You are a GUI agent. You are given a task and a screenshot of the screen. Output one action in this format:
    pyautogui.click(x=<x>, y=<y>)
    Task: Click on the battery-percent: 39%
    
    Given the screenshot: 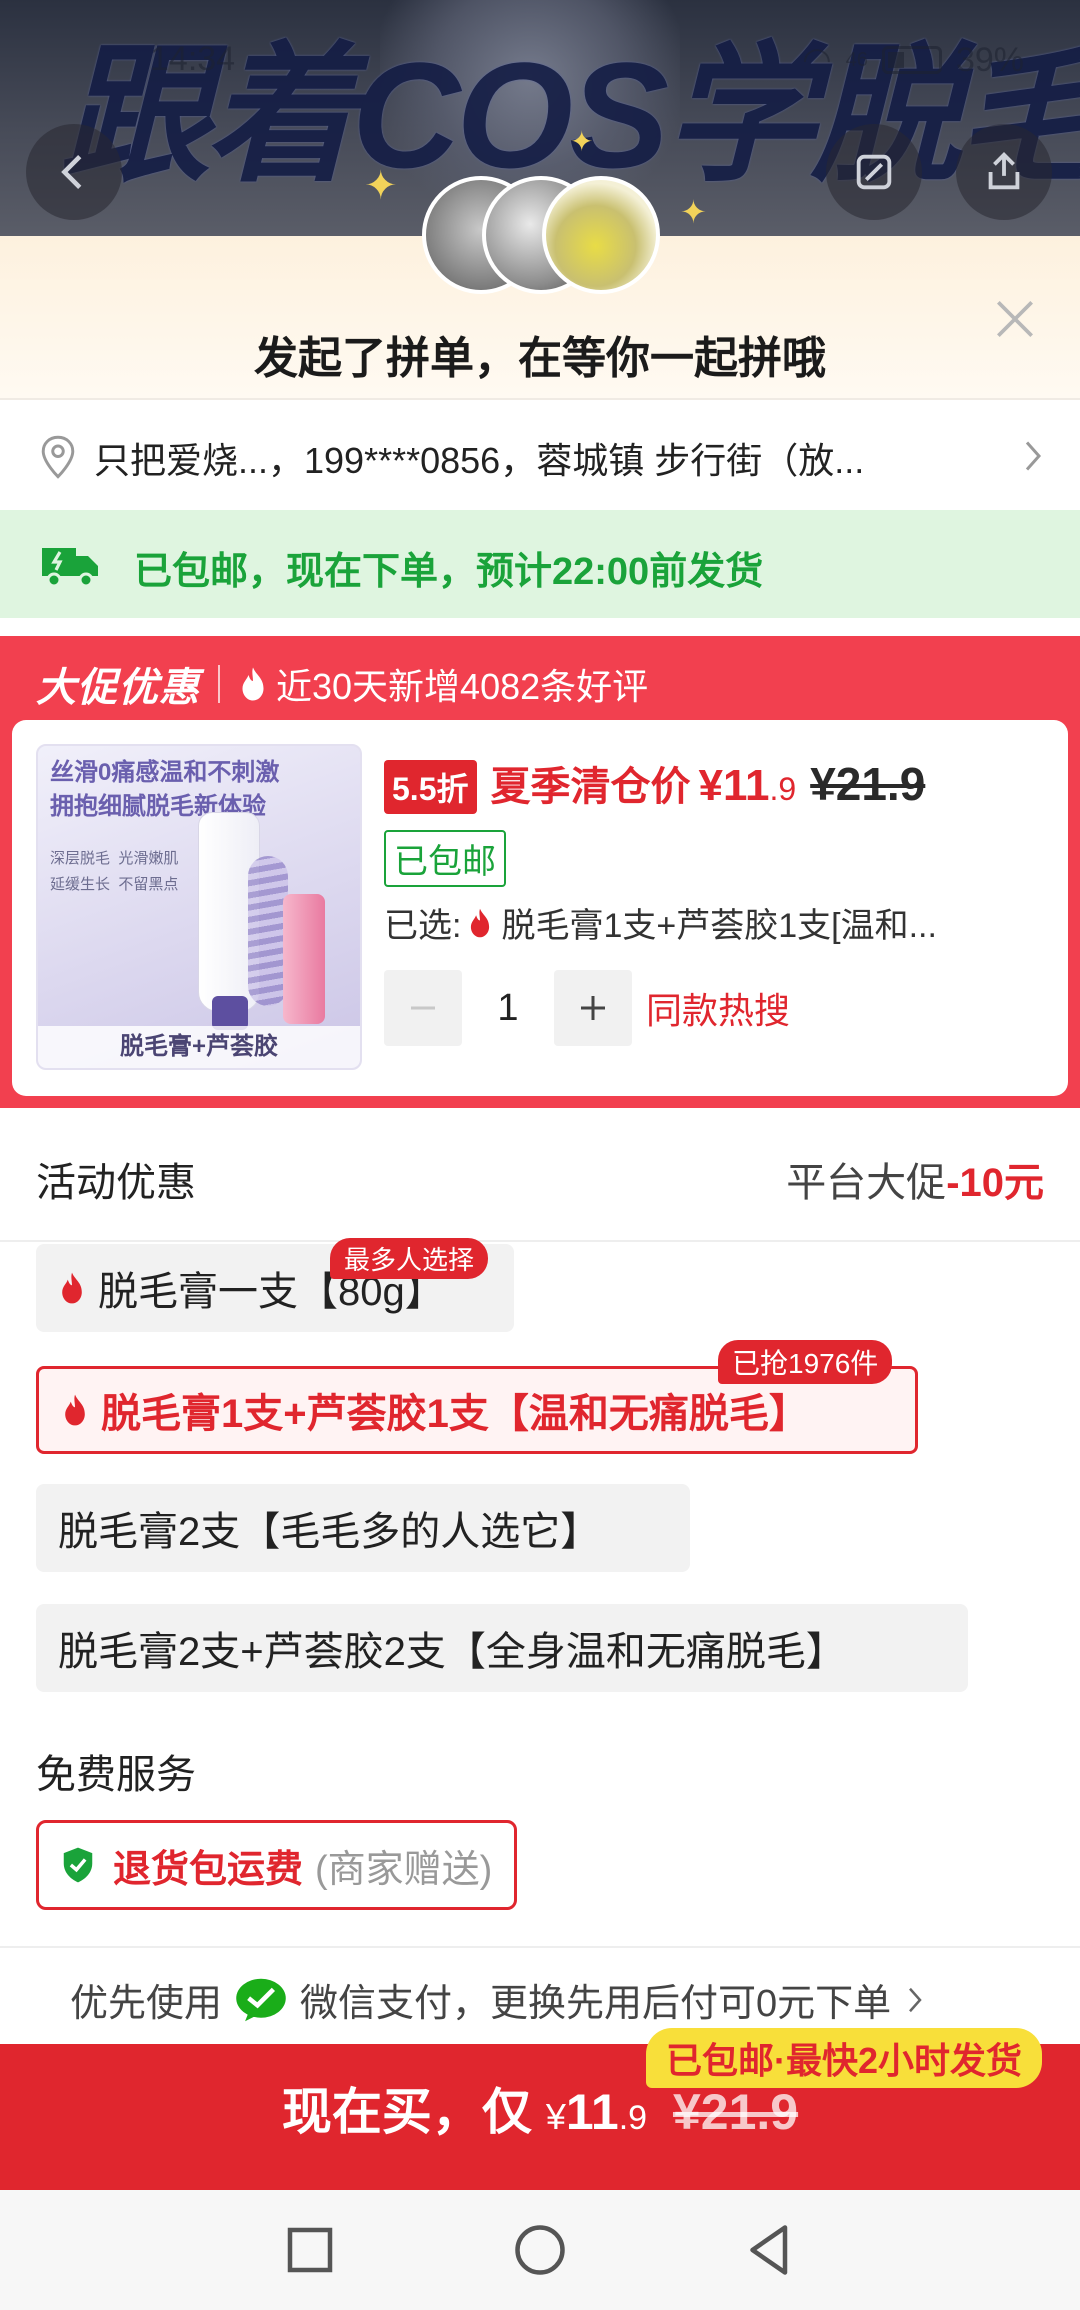 What is the action you would take?
    pyautogui.click(x=989, y=59)
    